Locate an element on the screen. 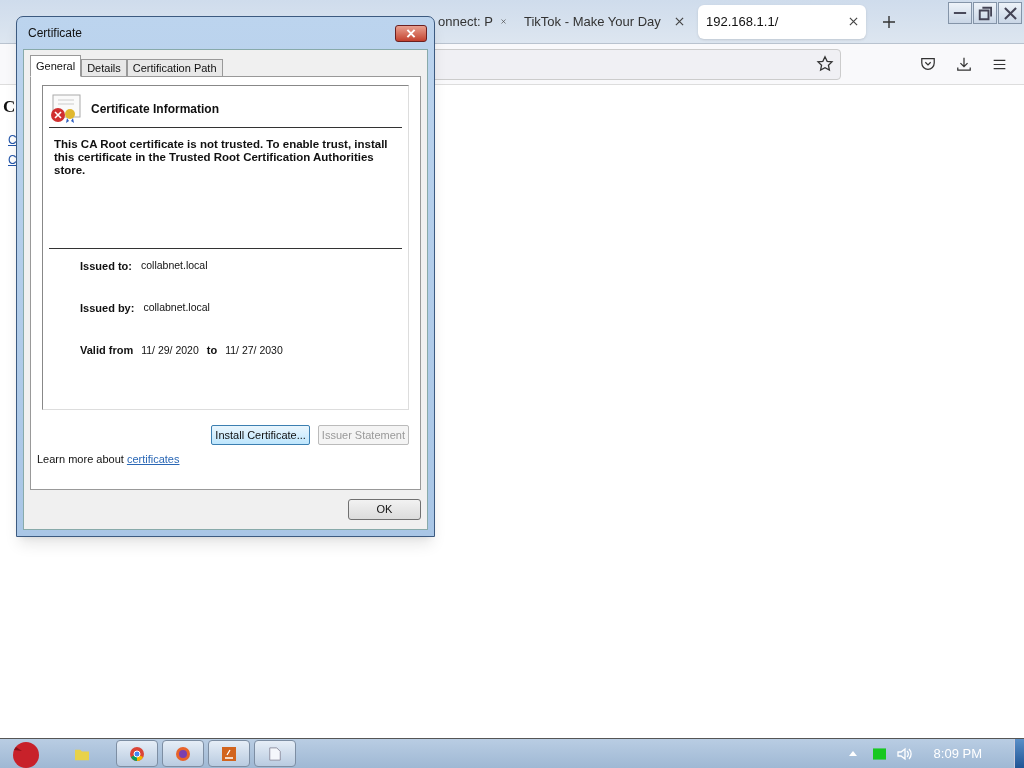  new-tab-icon is located at coordinates (889, 21).